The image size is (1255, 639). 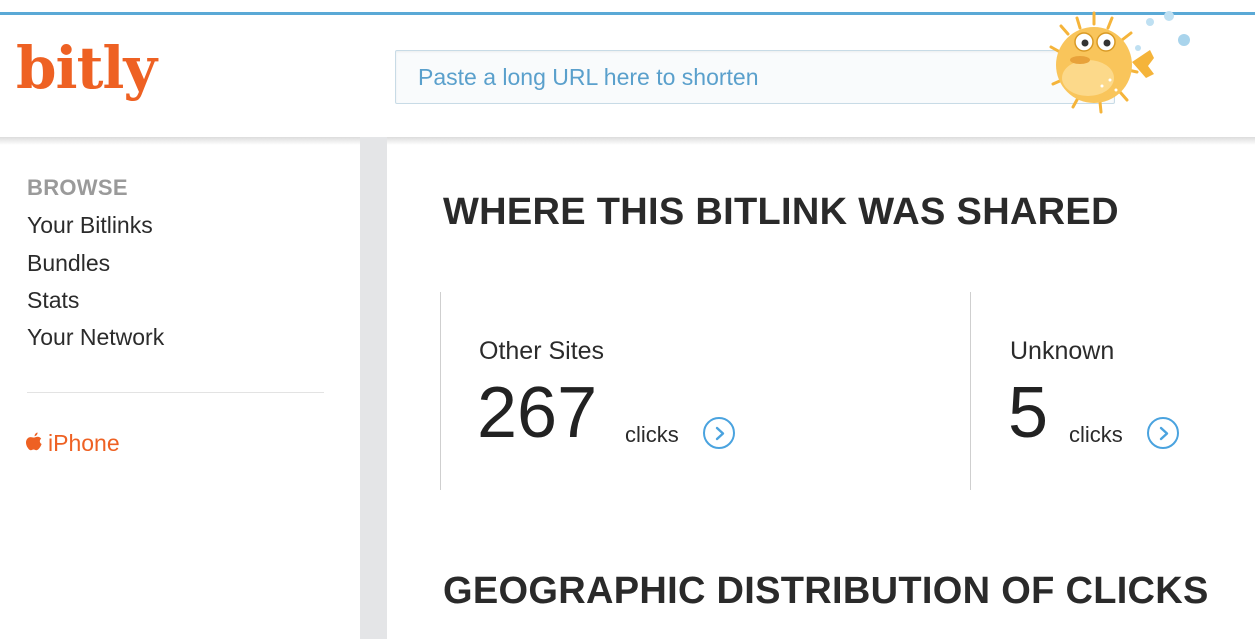 What do you see at coordinates (781, 212) in the screenshot?
I see `shared-section-title: WHERE THIS BITLINK WAS SHARED` at bounding box center [781, 212].